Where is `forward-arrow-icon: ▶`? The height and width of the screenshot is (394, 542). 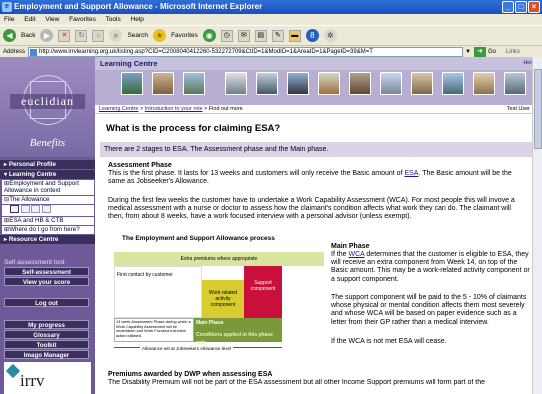
forward-arrow-icon: ▶ is located at coordinates (47, 35).